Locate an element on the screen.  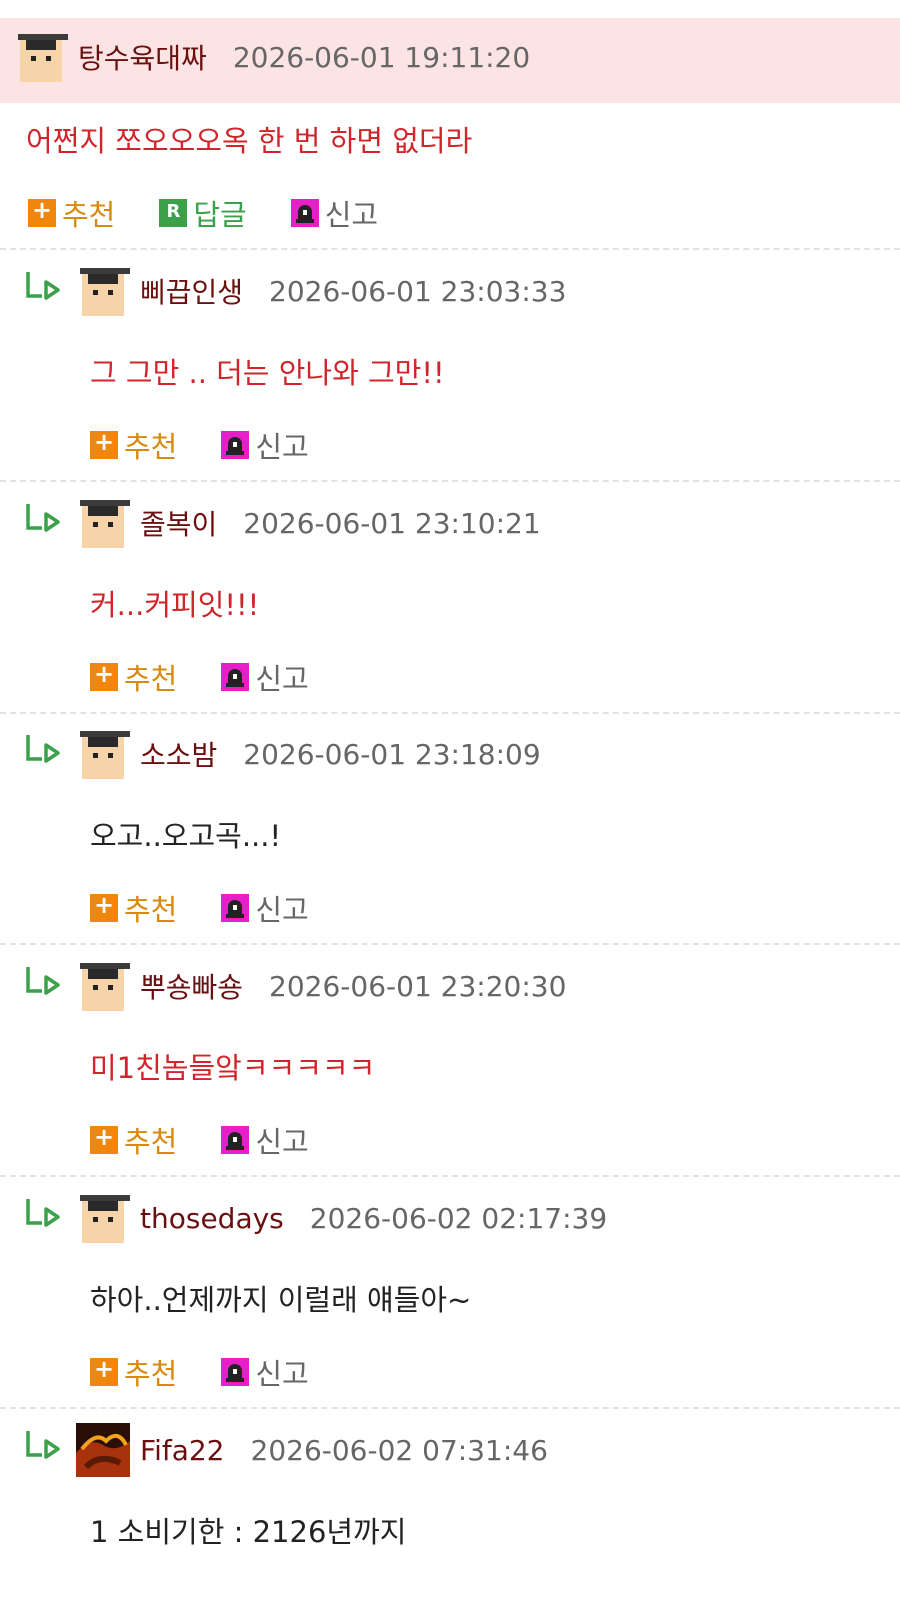
comment-header: Fifa22 2026-06-02 07:31:46 is located at coordinates (312, 1450).